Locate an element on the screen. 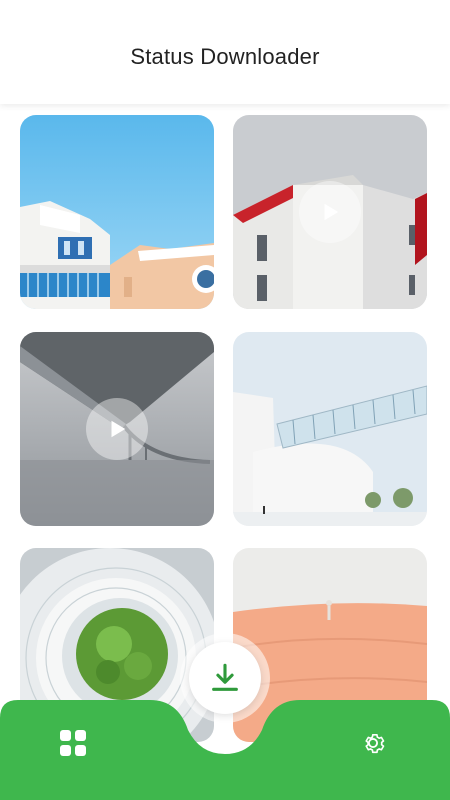 The image size is (450, 800). download-button is located at coordinates (225, 678).